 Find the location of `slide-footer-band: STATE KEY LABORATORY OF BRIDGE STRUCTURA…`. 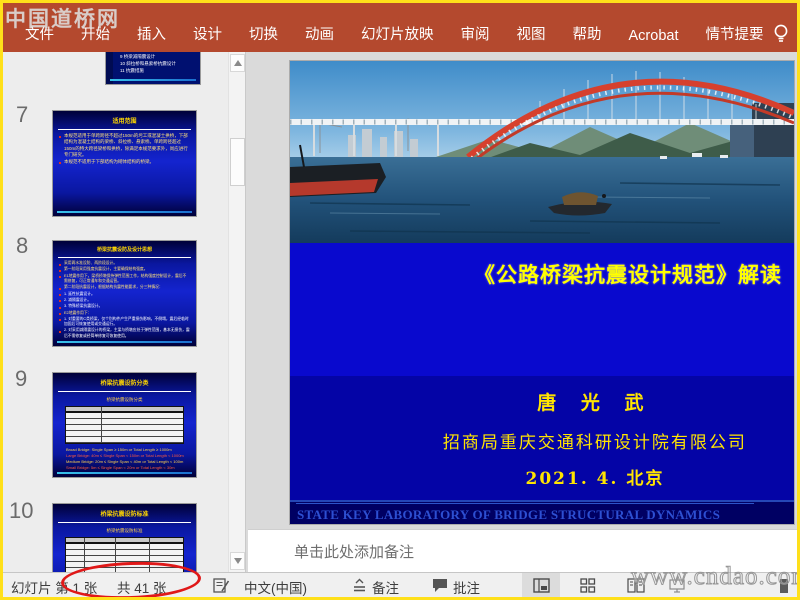

slide-footer-band: STATE KEY LABORATORY OF BRIDGE STRUCTURA… is located at coordinates (542, 512).